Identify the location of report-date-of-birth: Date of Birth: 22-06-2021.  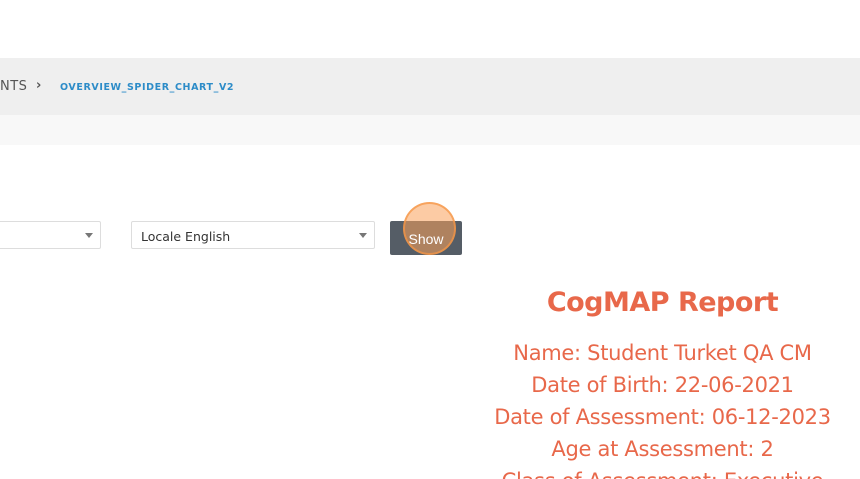
(662, 385).